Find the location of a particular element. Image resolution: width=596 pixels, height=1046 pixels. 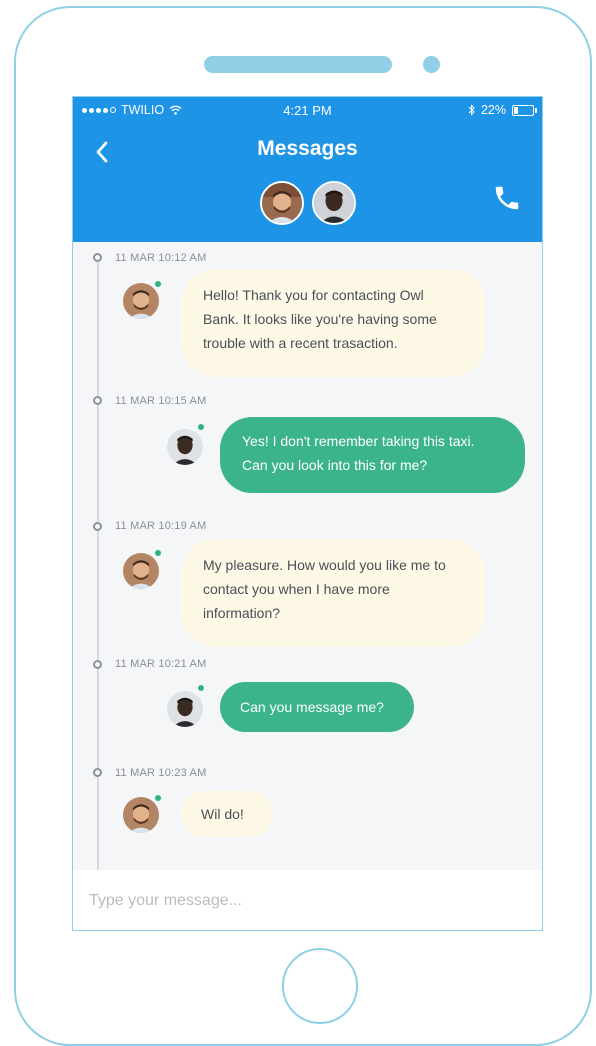

message-timestamp: 11 MAR 10:15 AM is located at coordinates (161, 401).